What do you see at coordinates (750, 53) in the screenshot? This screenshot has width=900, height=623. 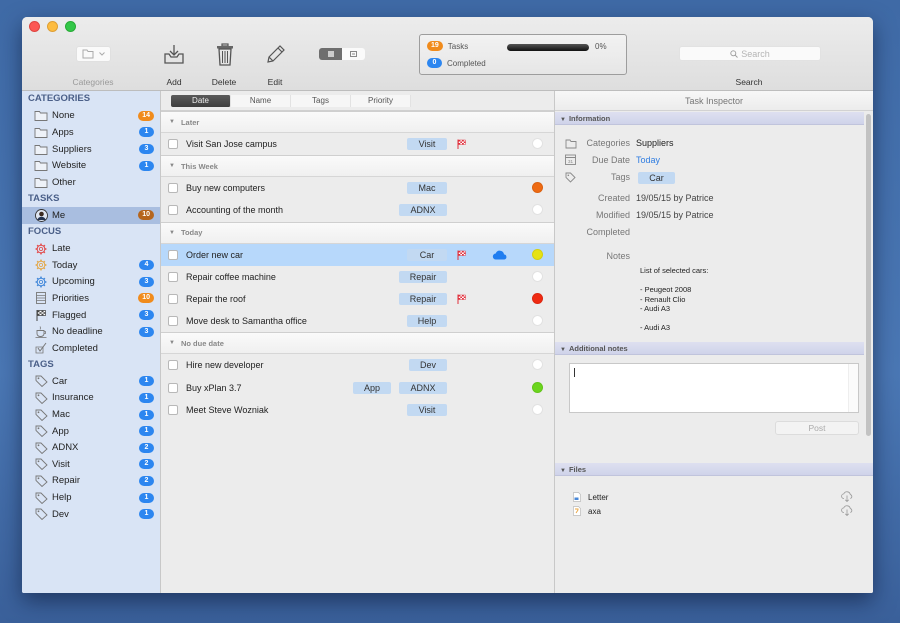 I see `search-field: Search` at bounding box center [750, 53].